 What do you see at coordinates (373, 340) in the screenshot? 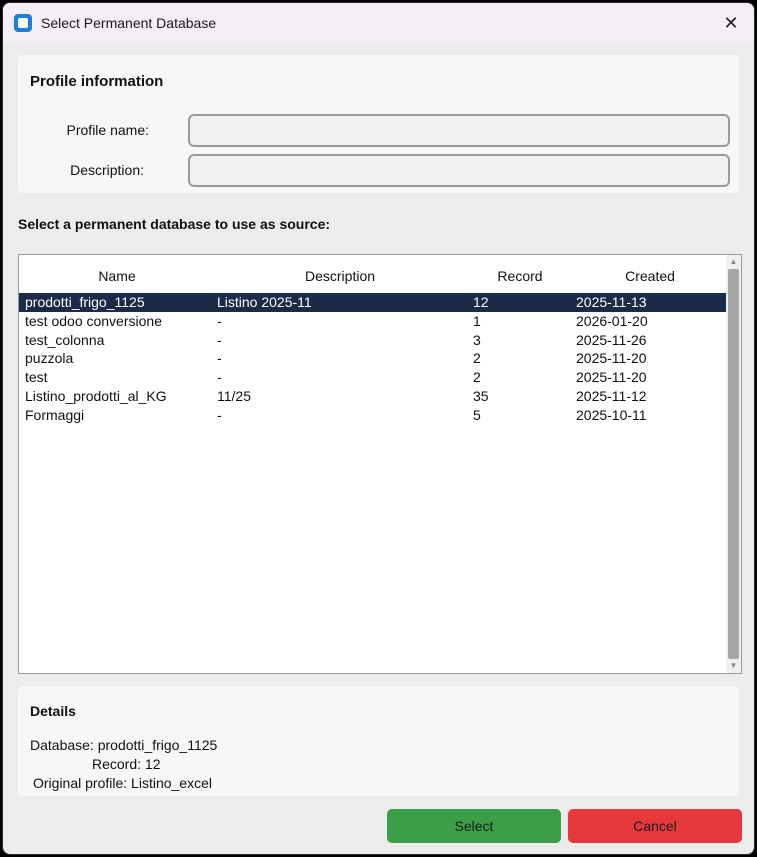
I see `table-row: test_colonna - 3 2025-11-26` at bounding box center [373, 340].